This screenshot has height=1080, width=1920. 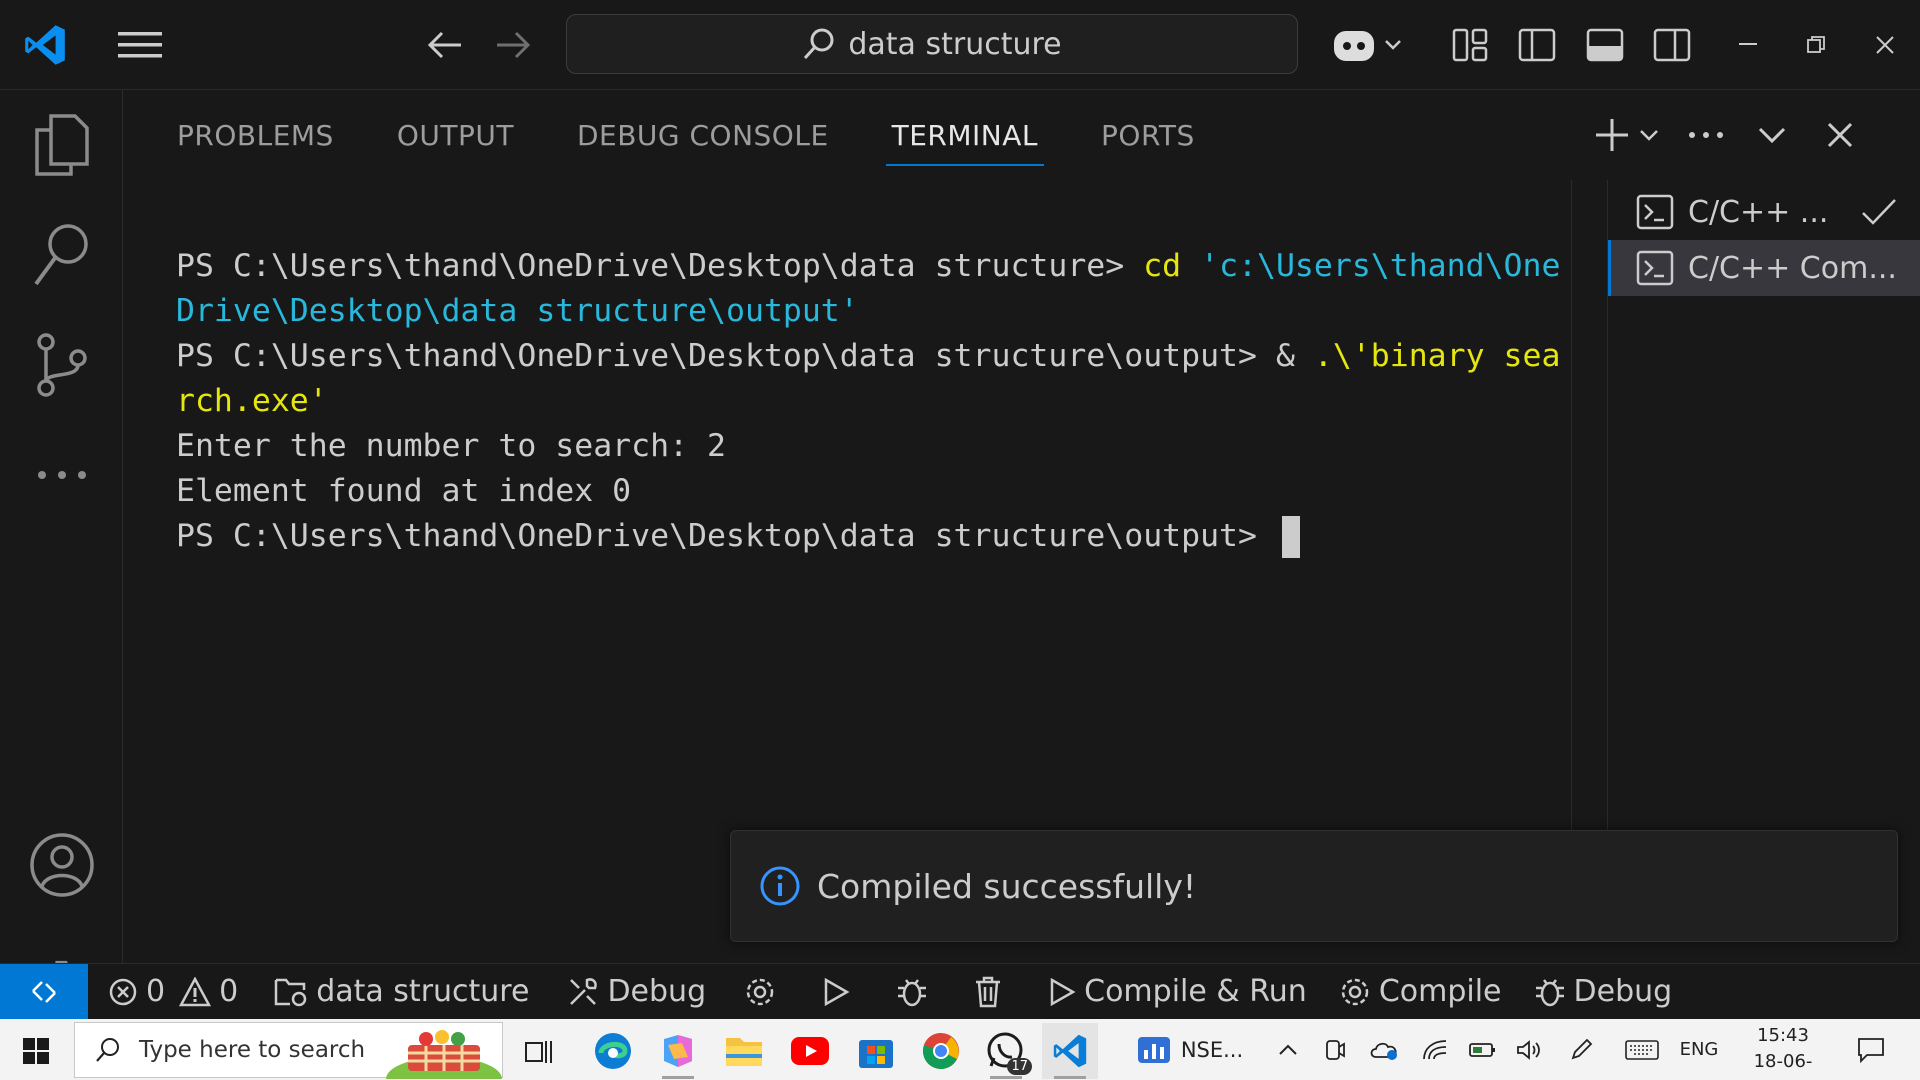 What do you see at coordinates (1070, 1051) in the screenshot?
I see `vscode-taskbar-icon` at bounding box center [1070, 1051].